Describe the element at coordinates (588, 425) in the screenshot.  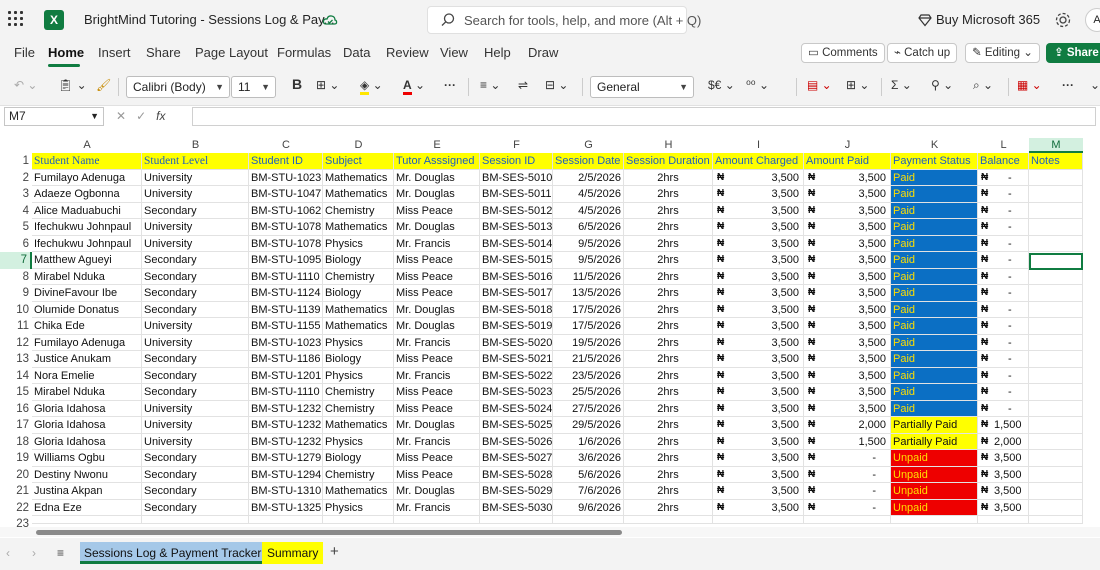
I see `data-cell: 29/5/2026` at that location.